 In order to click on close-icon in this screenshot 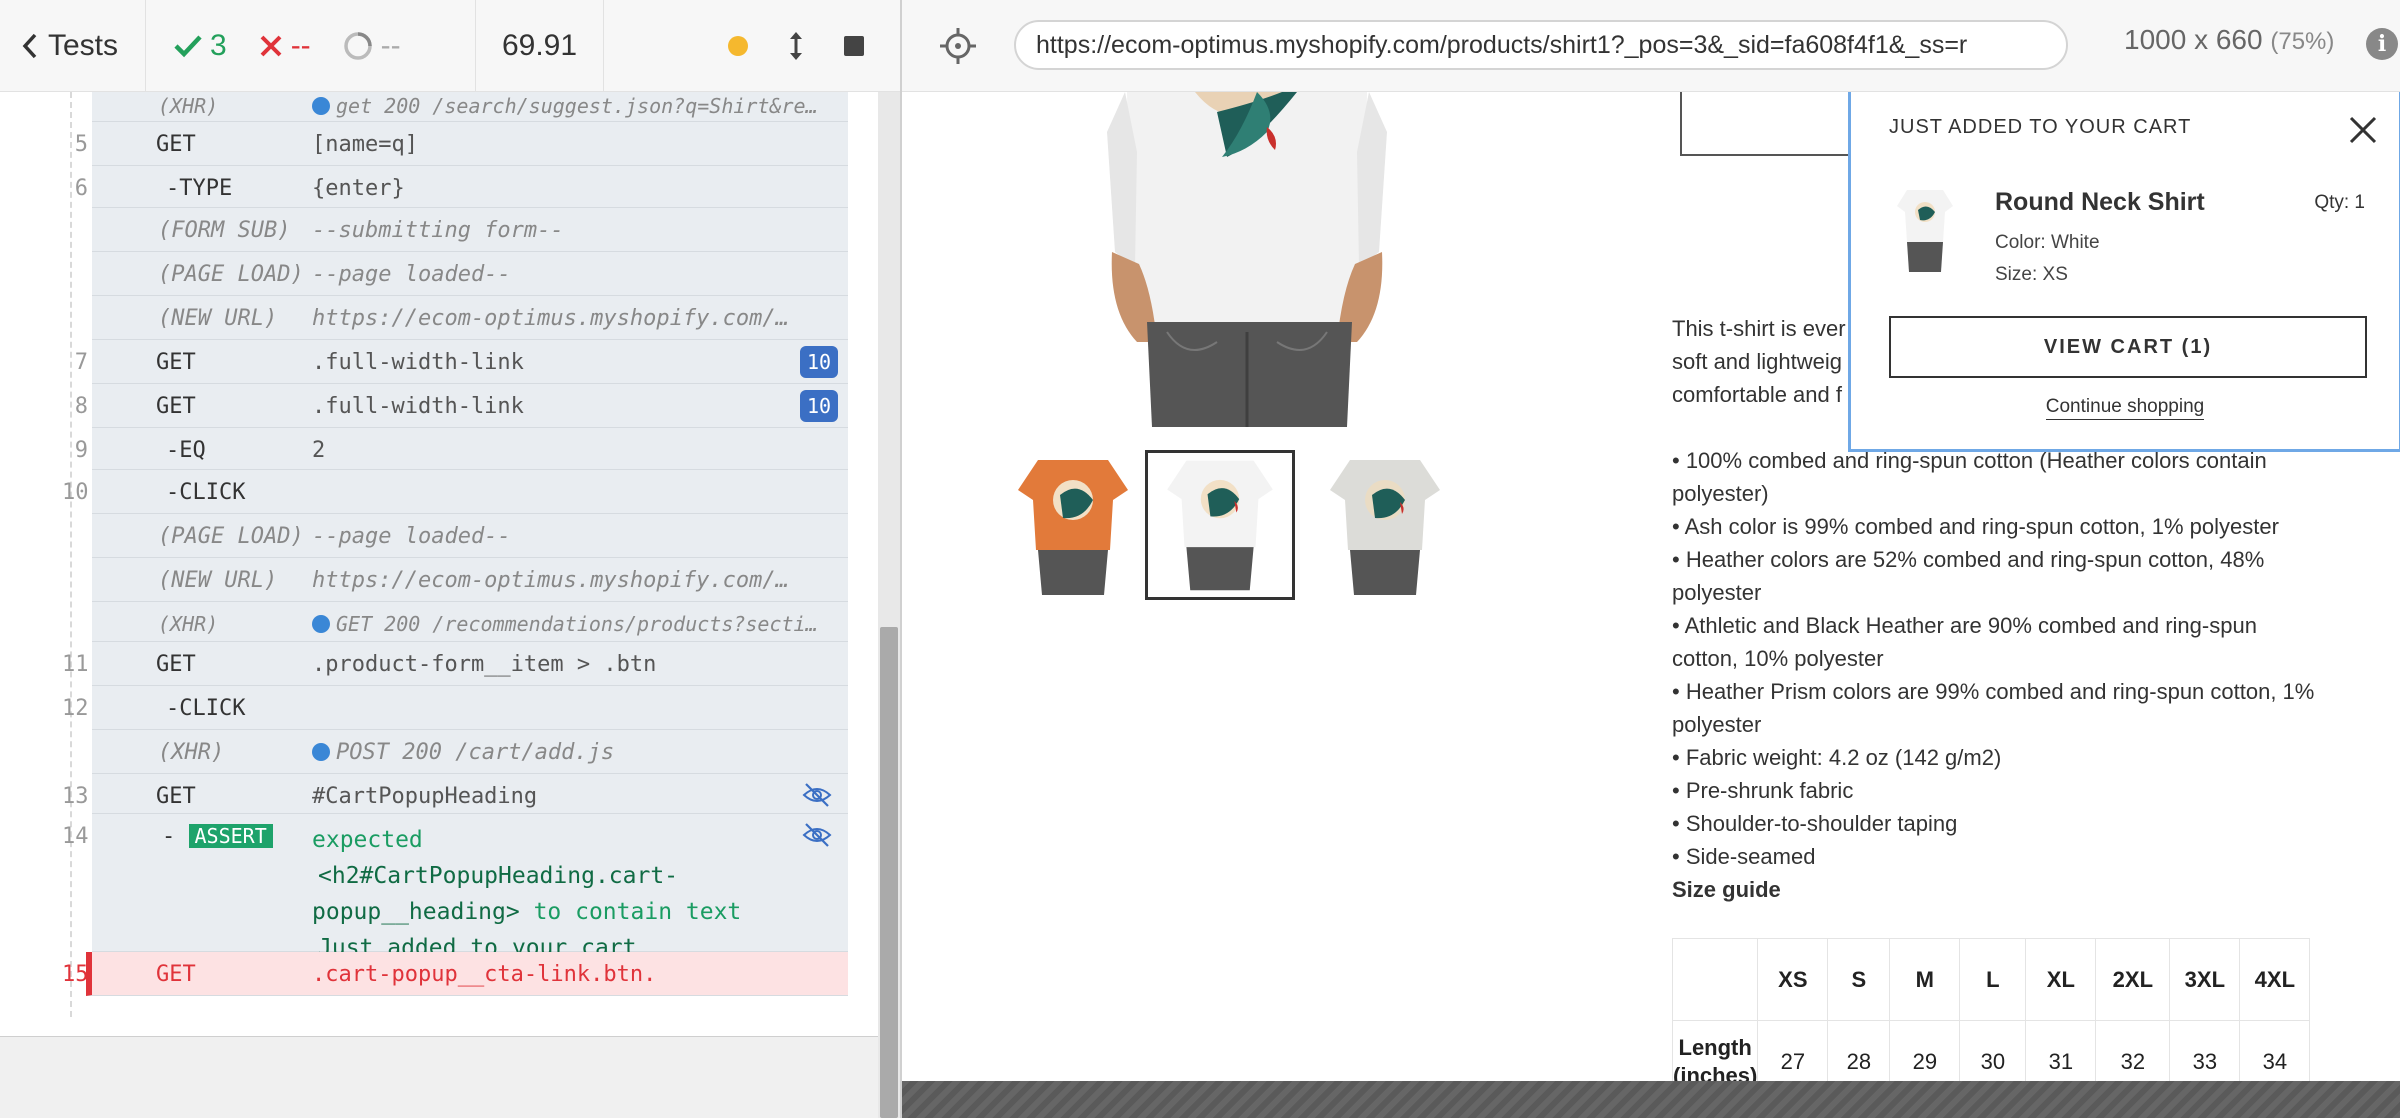, I will do `click(2363, 130)`.